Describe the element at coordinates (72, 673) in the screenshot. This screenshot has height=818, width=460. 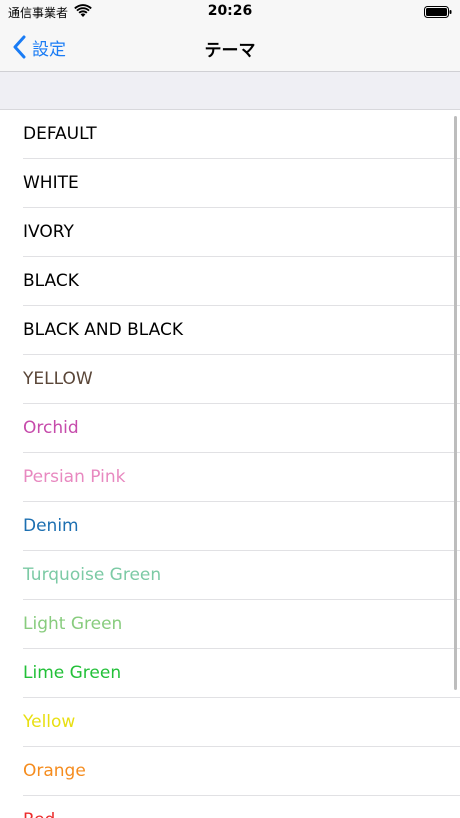
I see `theme-label: Lime Green` at that location.